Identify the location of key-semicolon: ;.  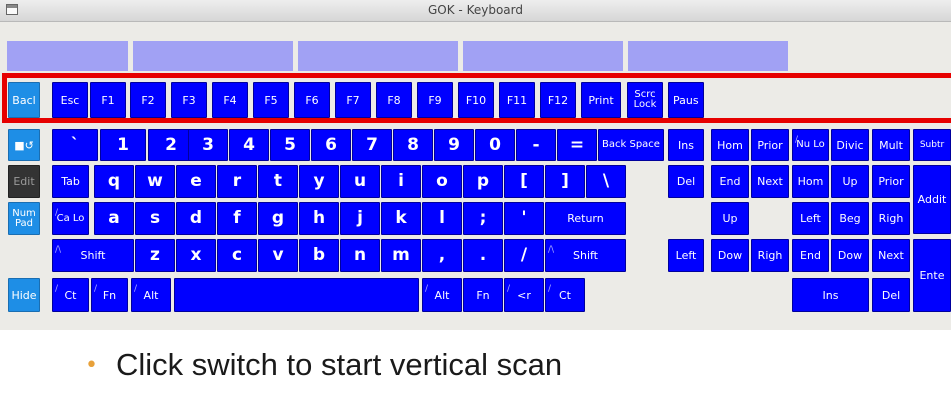
(483, 218).